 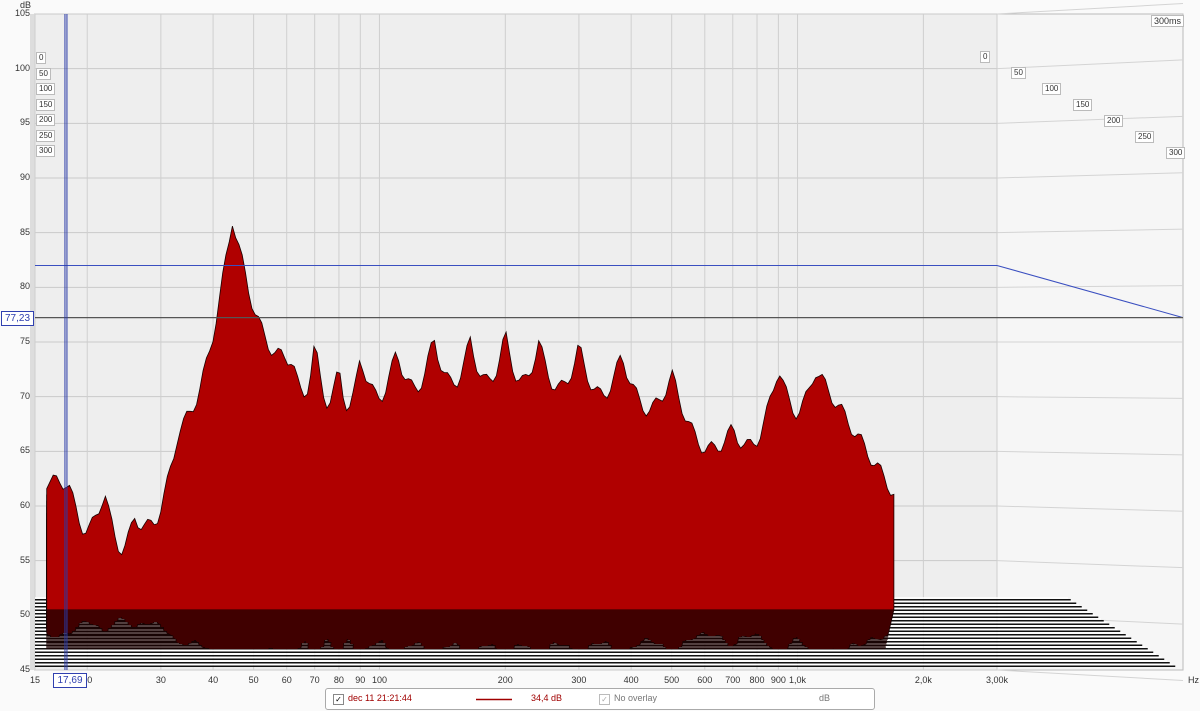 I want to click on x-tick-label: 15, so click(x=35, y=680).